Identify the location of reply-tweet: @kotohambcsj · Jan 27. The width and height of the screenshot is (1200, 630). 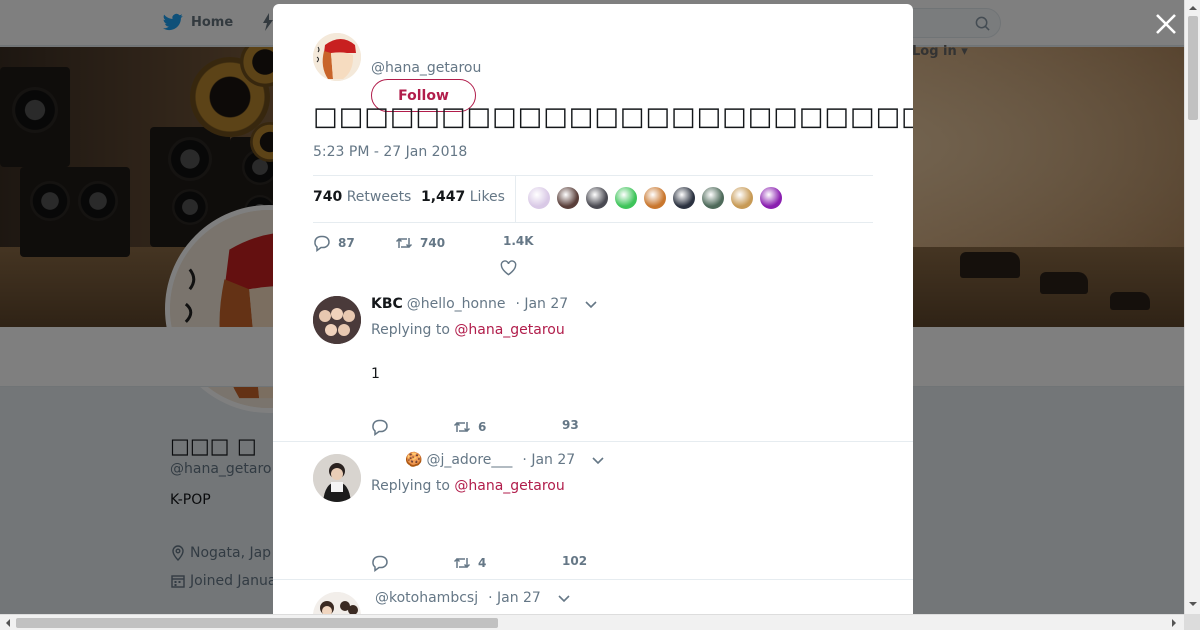
(593, 597).